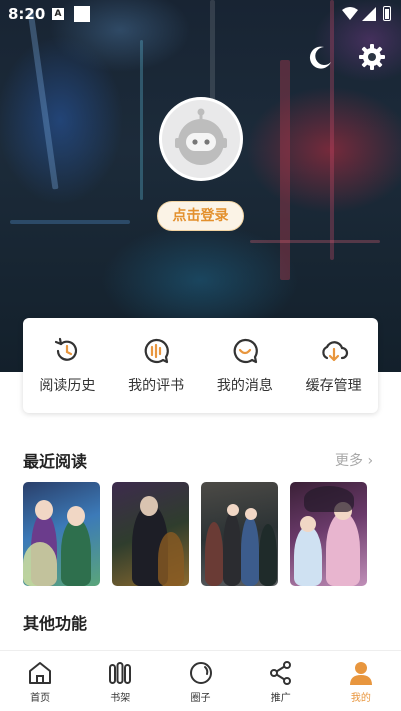  I want to click on default-avatar-robot-icon, so click(201, 136).